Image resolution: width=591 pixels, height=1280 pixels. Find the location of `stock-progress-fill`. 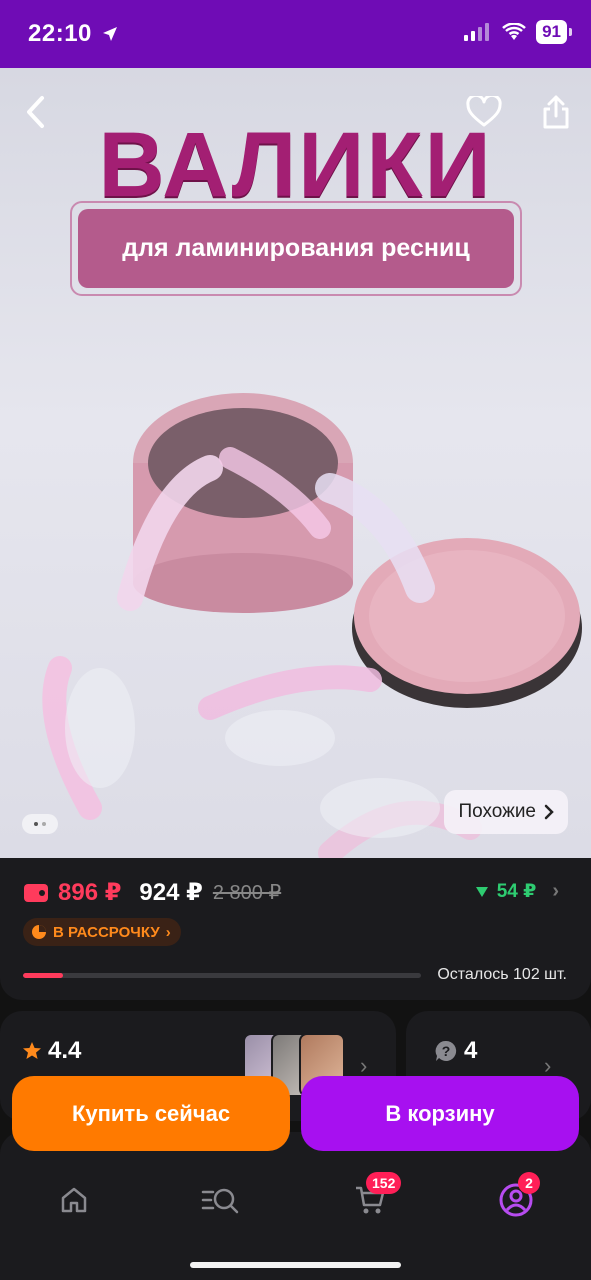

stock-progress-fill is located at coordinates (43, 975).